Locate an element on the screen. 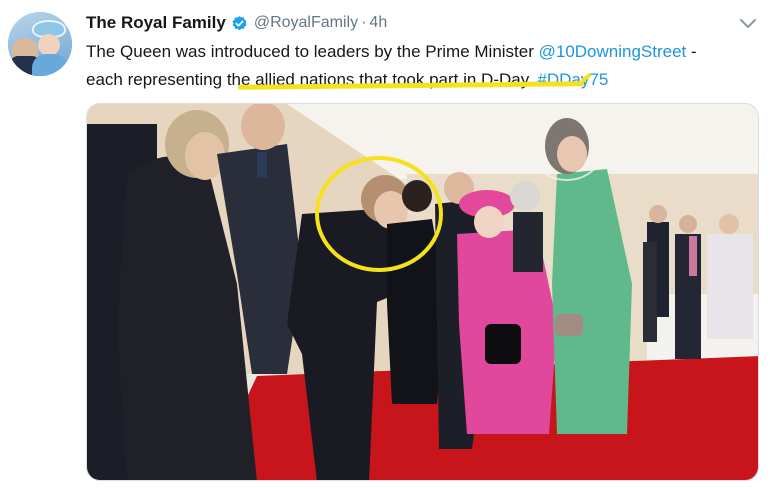 The width and height of the screenshot is (770, 489). queen-face is located at coordinates (489, 222).